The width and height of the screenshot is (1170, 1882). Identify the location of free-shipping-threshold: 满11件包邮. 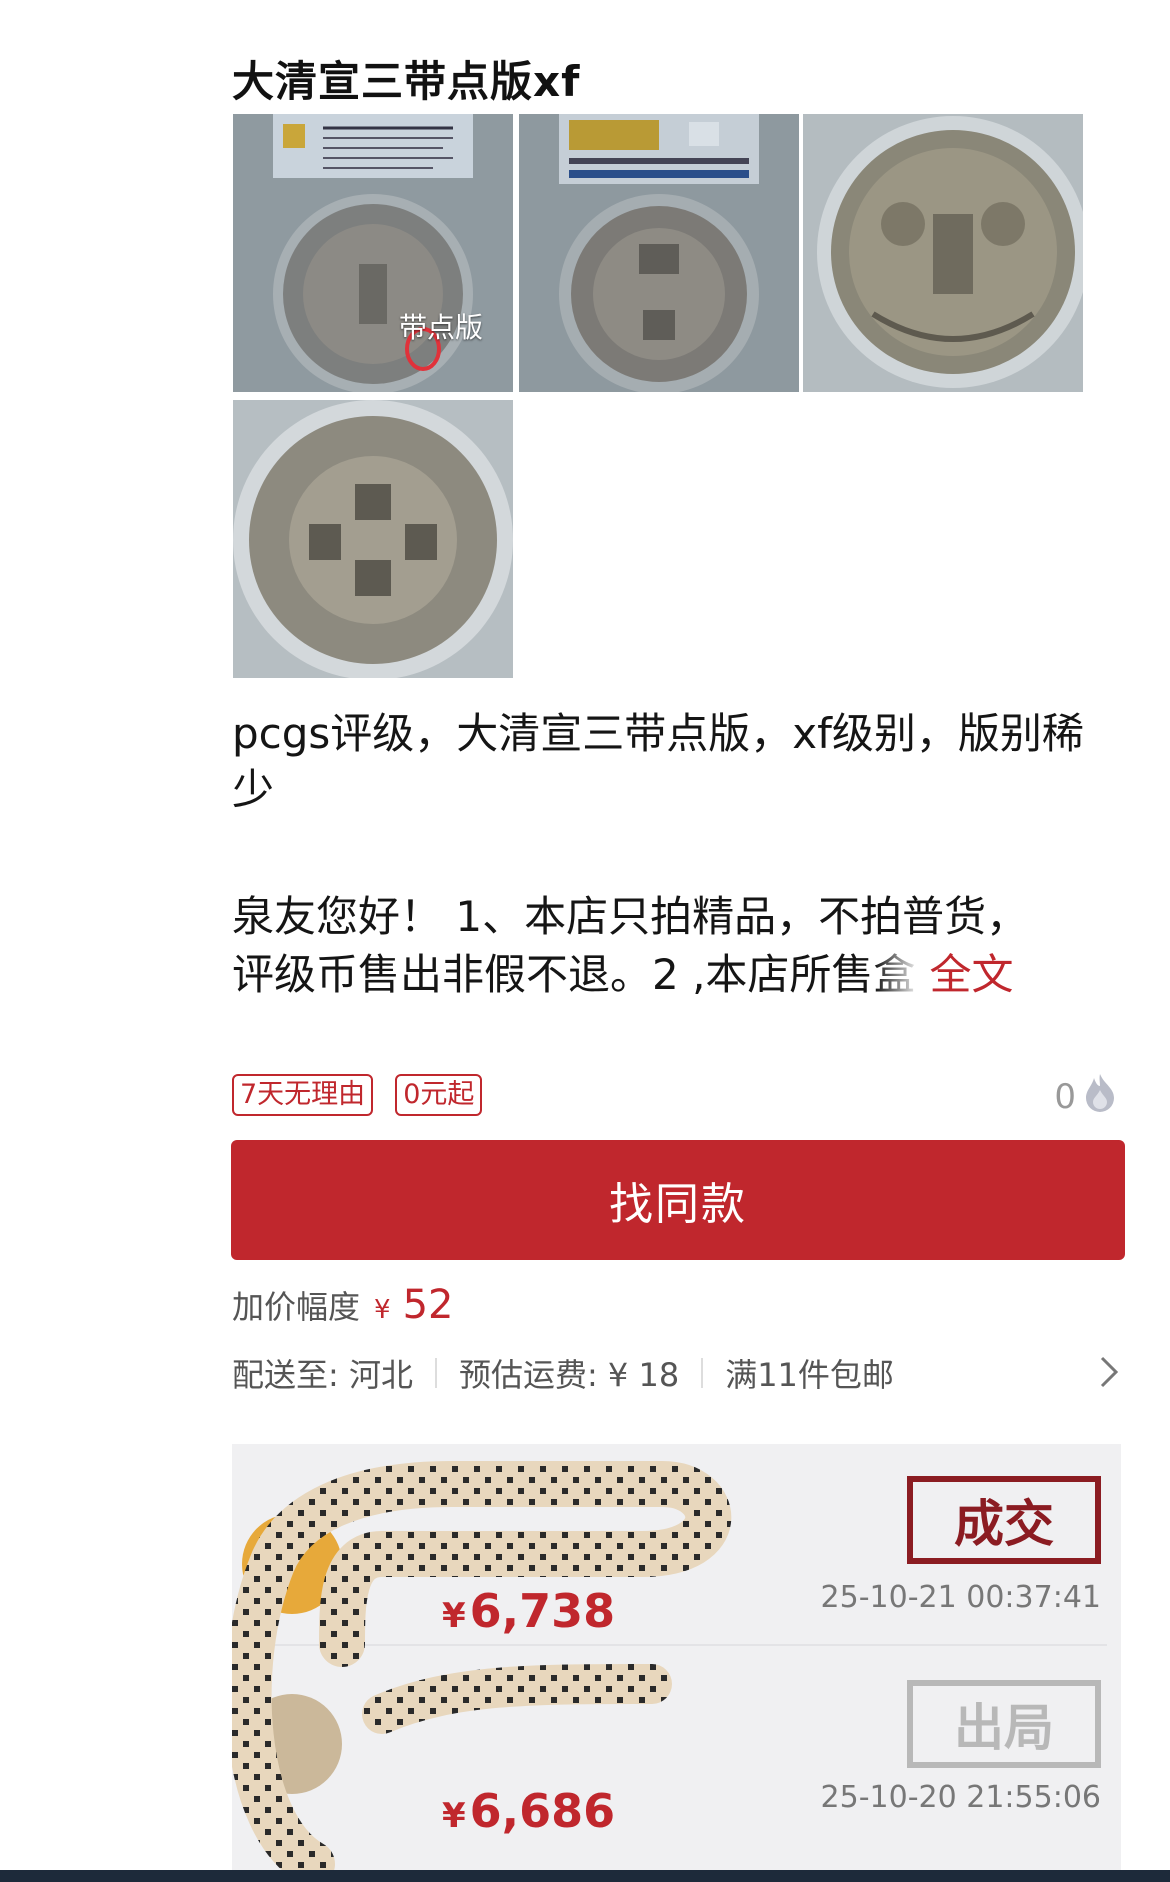
(809, 1375).